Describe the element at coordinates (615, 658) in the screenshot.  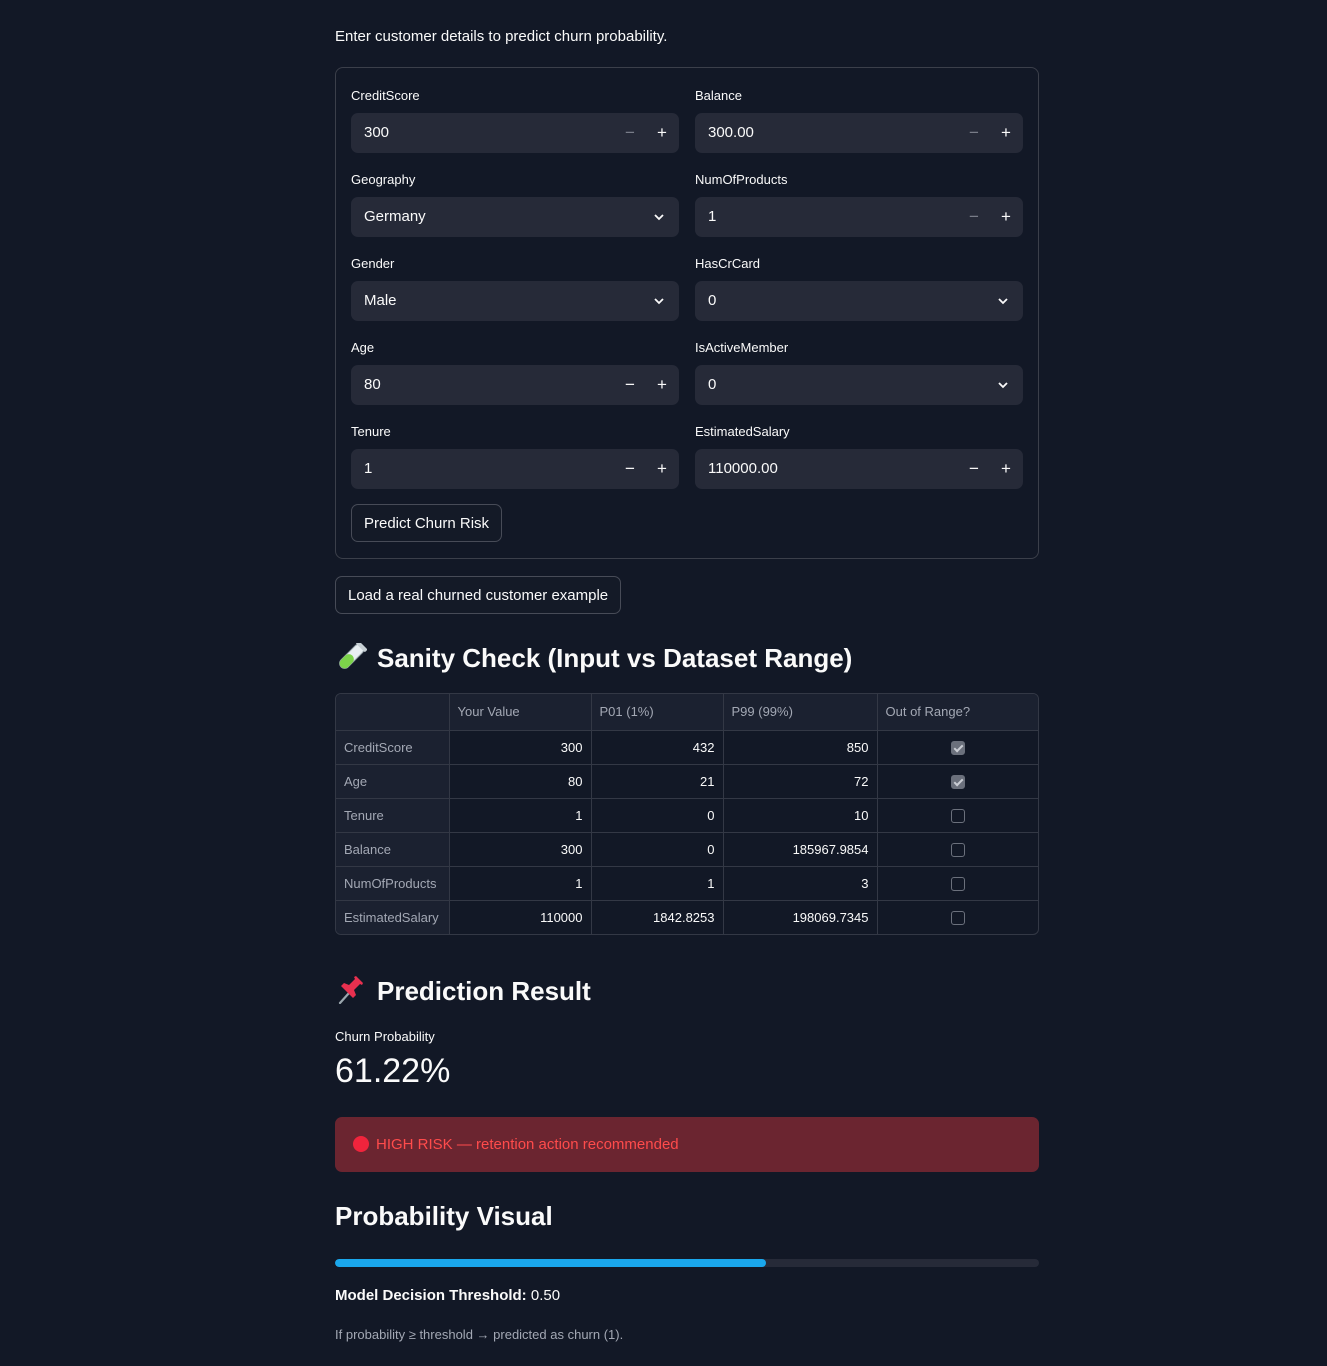
I see `sanity-check-title: Sanity Check (Input vs Dataset Range)` at that location.